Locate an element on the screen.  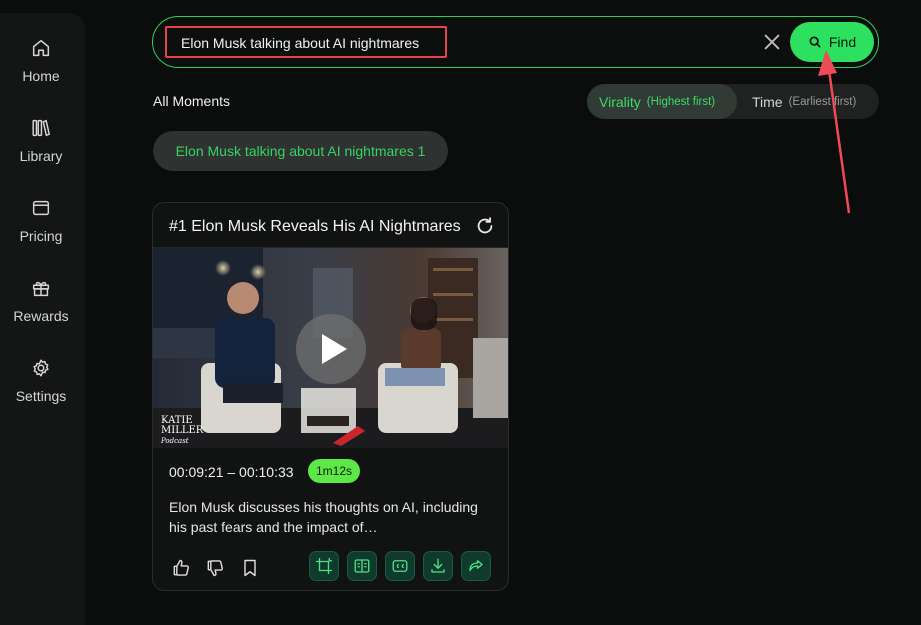
crop-icon is located at coordinates (324, 566).